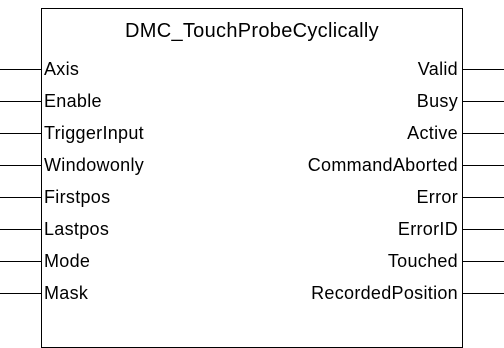  What do you see at coordinates (252, 294) in the screenshot?
I see `pin-row-8: Mask RecordedPosition` at bounding box center [252, 294].